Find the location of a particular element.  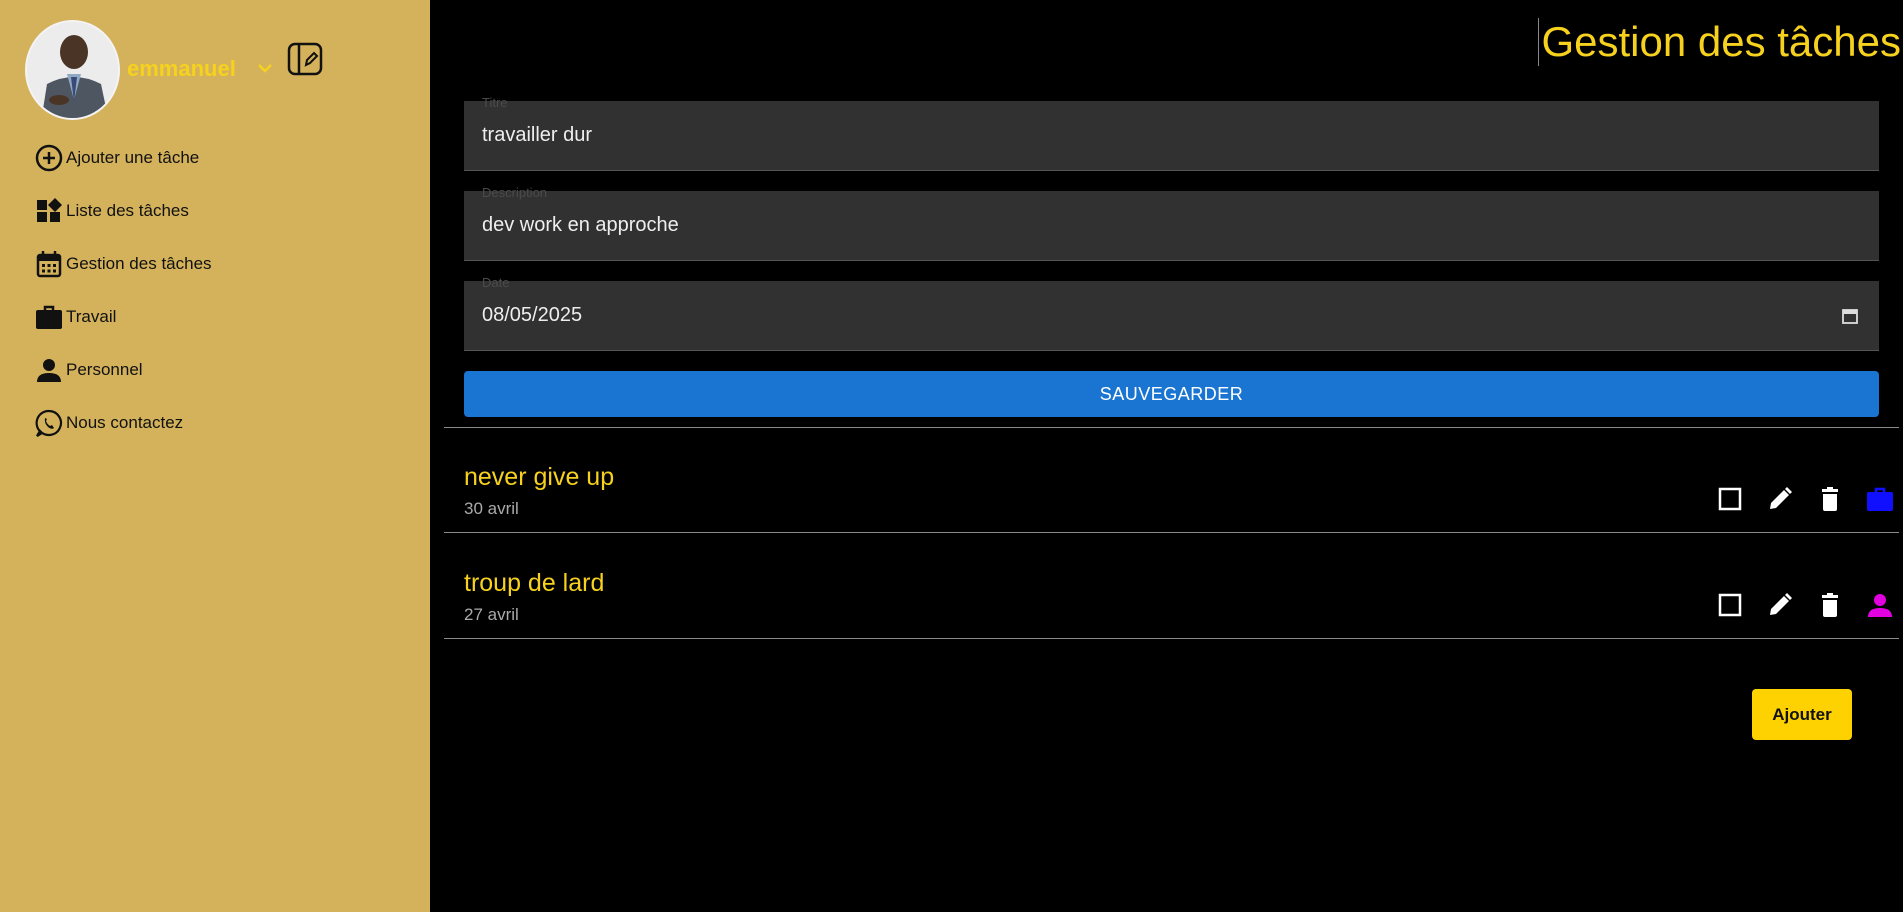

sidebar-item-task-list: Liste des tâches is located at coordinates (215, 211).